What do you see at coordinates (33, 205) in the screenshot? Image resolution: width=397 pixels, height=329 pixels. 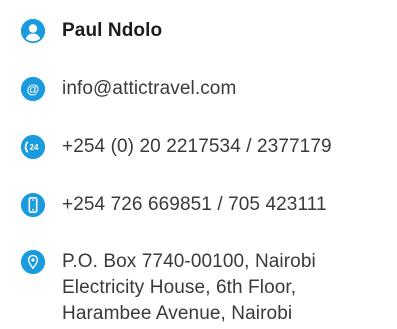 I see `mobile-phone-icon` at bounding box center [33, 205].